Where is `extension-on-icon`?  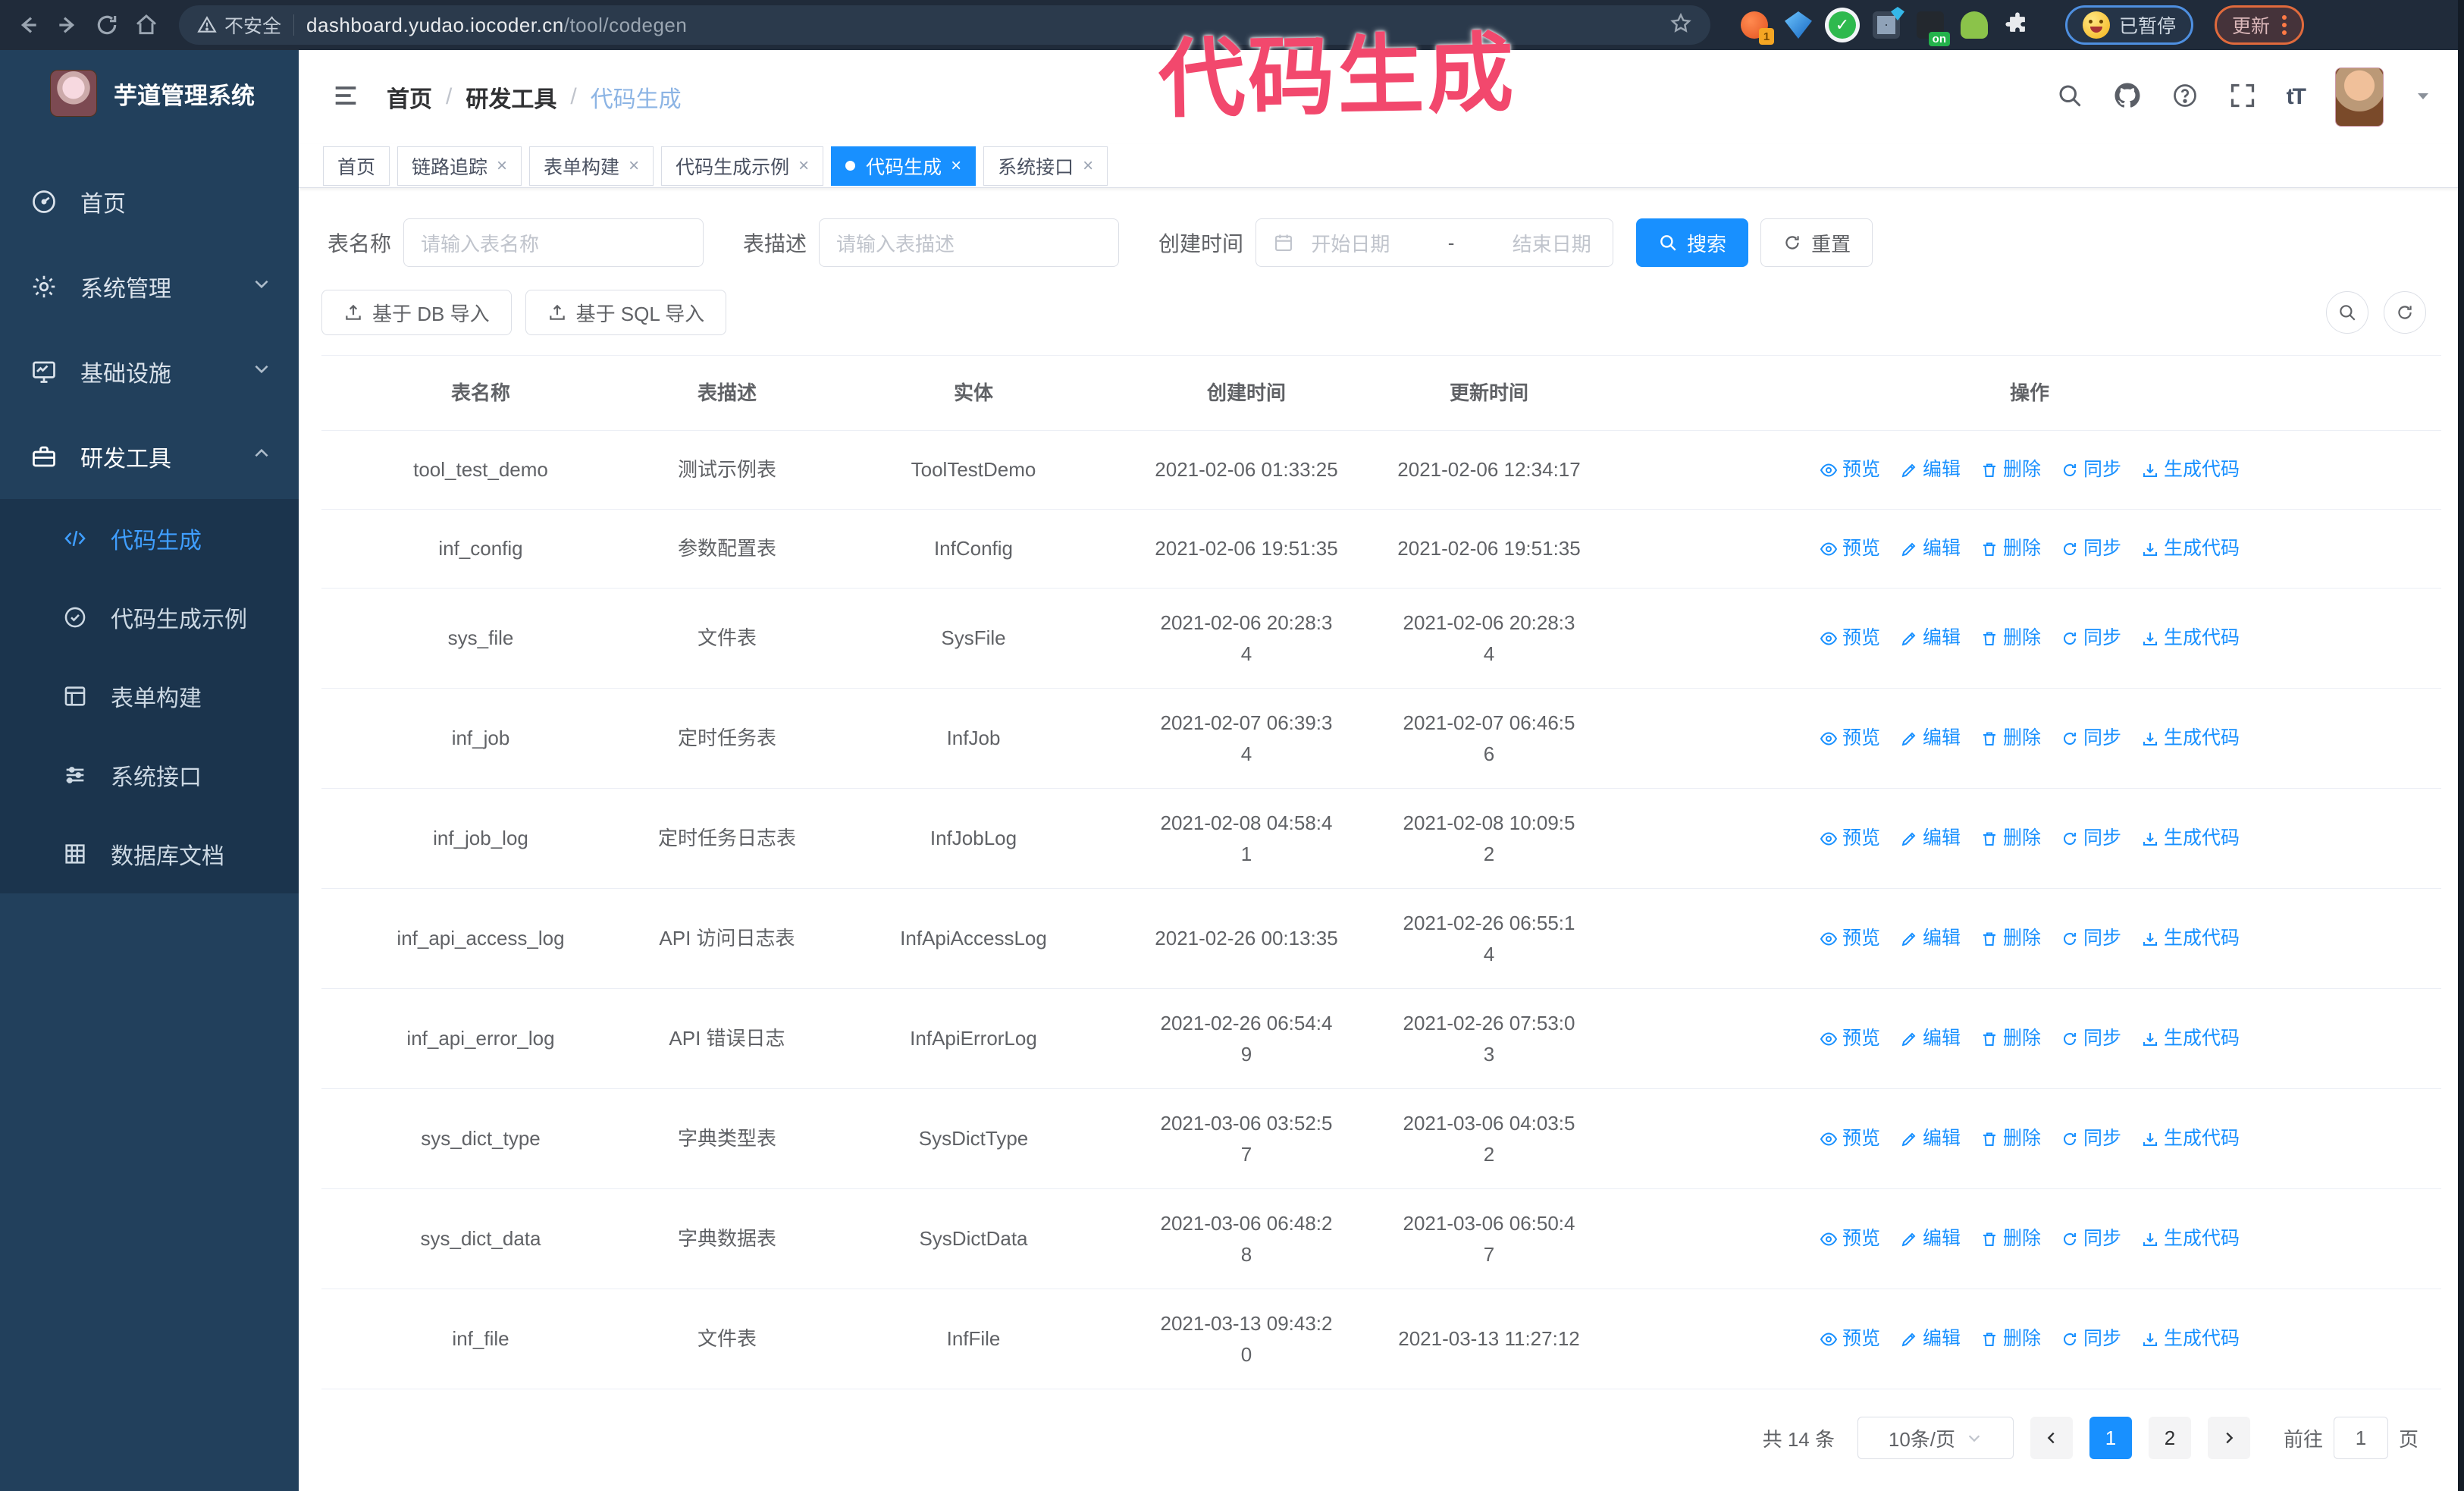
extension-on-icon is located at coordinates (1933, 28).